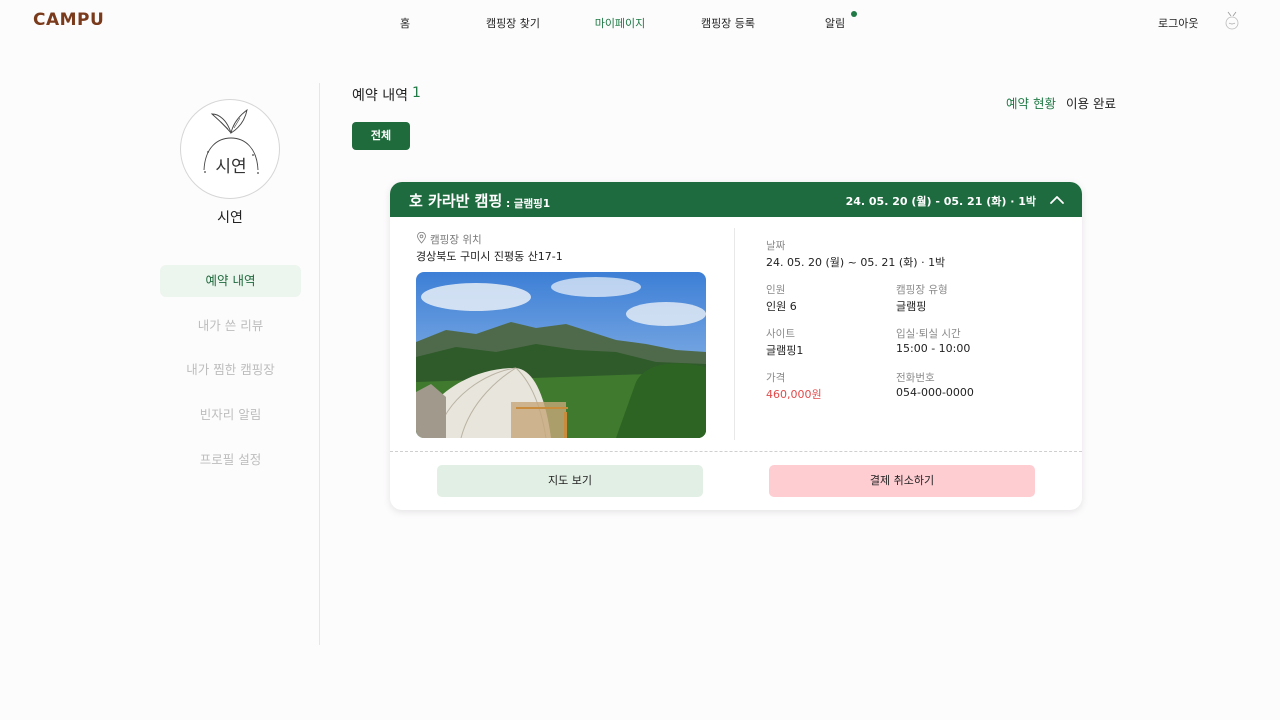 The width and height of the screenshot is (1280, 720). Describe the element at coordinates (922, 290) in the screenshot. I see `camp-type-label: 캠핑장 유형` at that location.